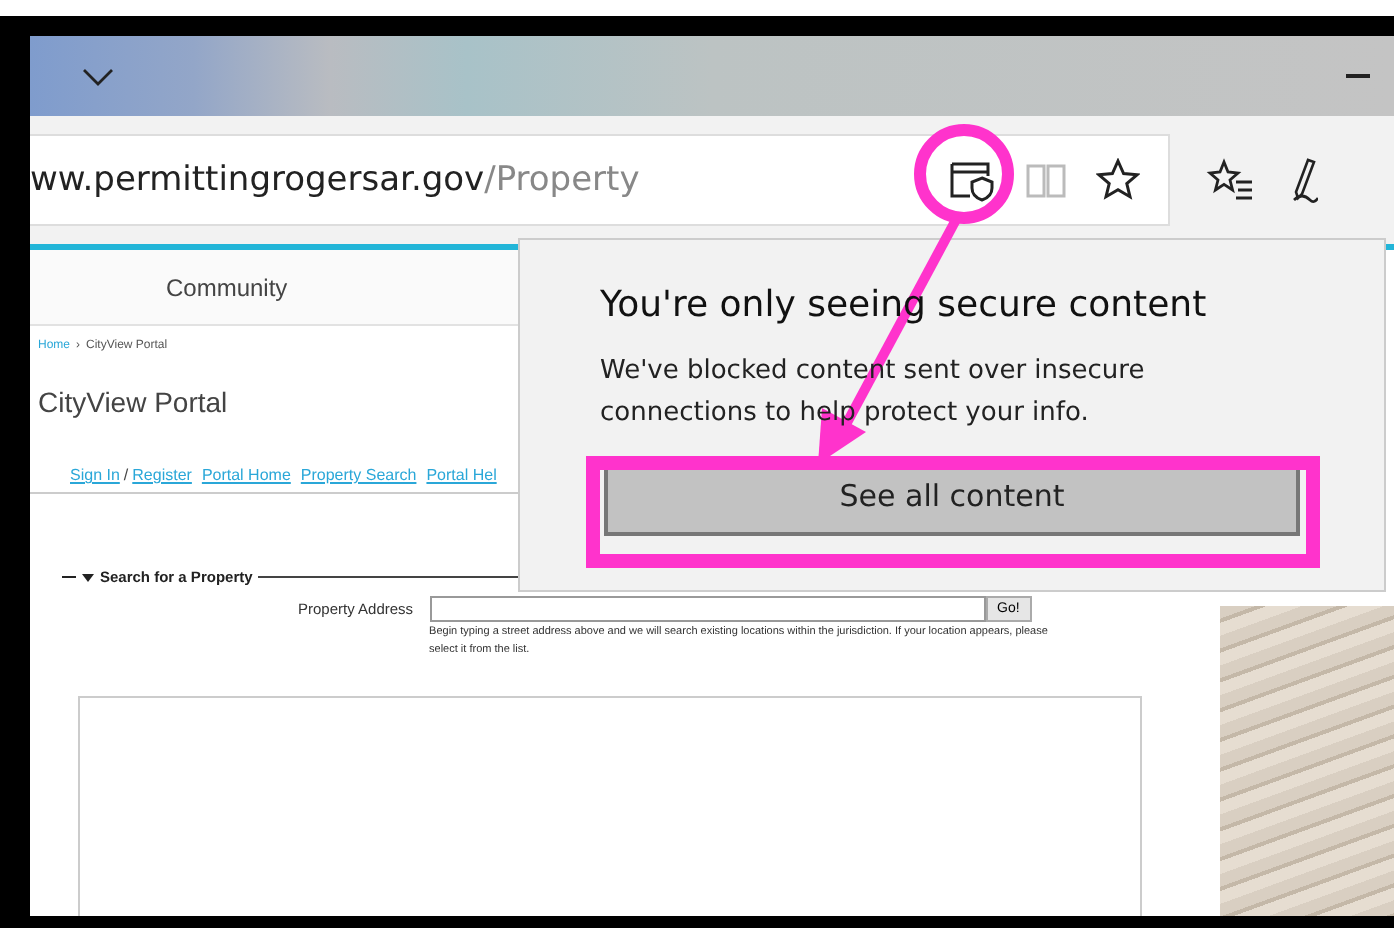 This screenshot has height=928, width=1394. I want to click on star-icon, so click(1118, 180).